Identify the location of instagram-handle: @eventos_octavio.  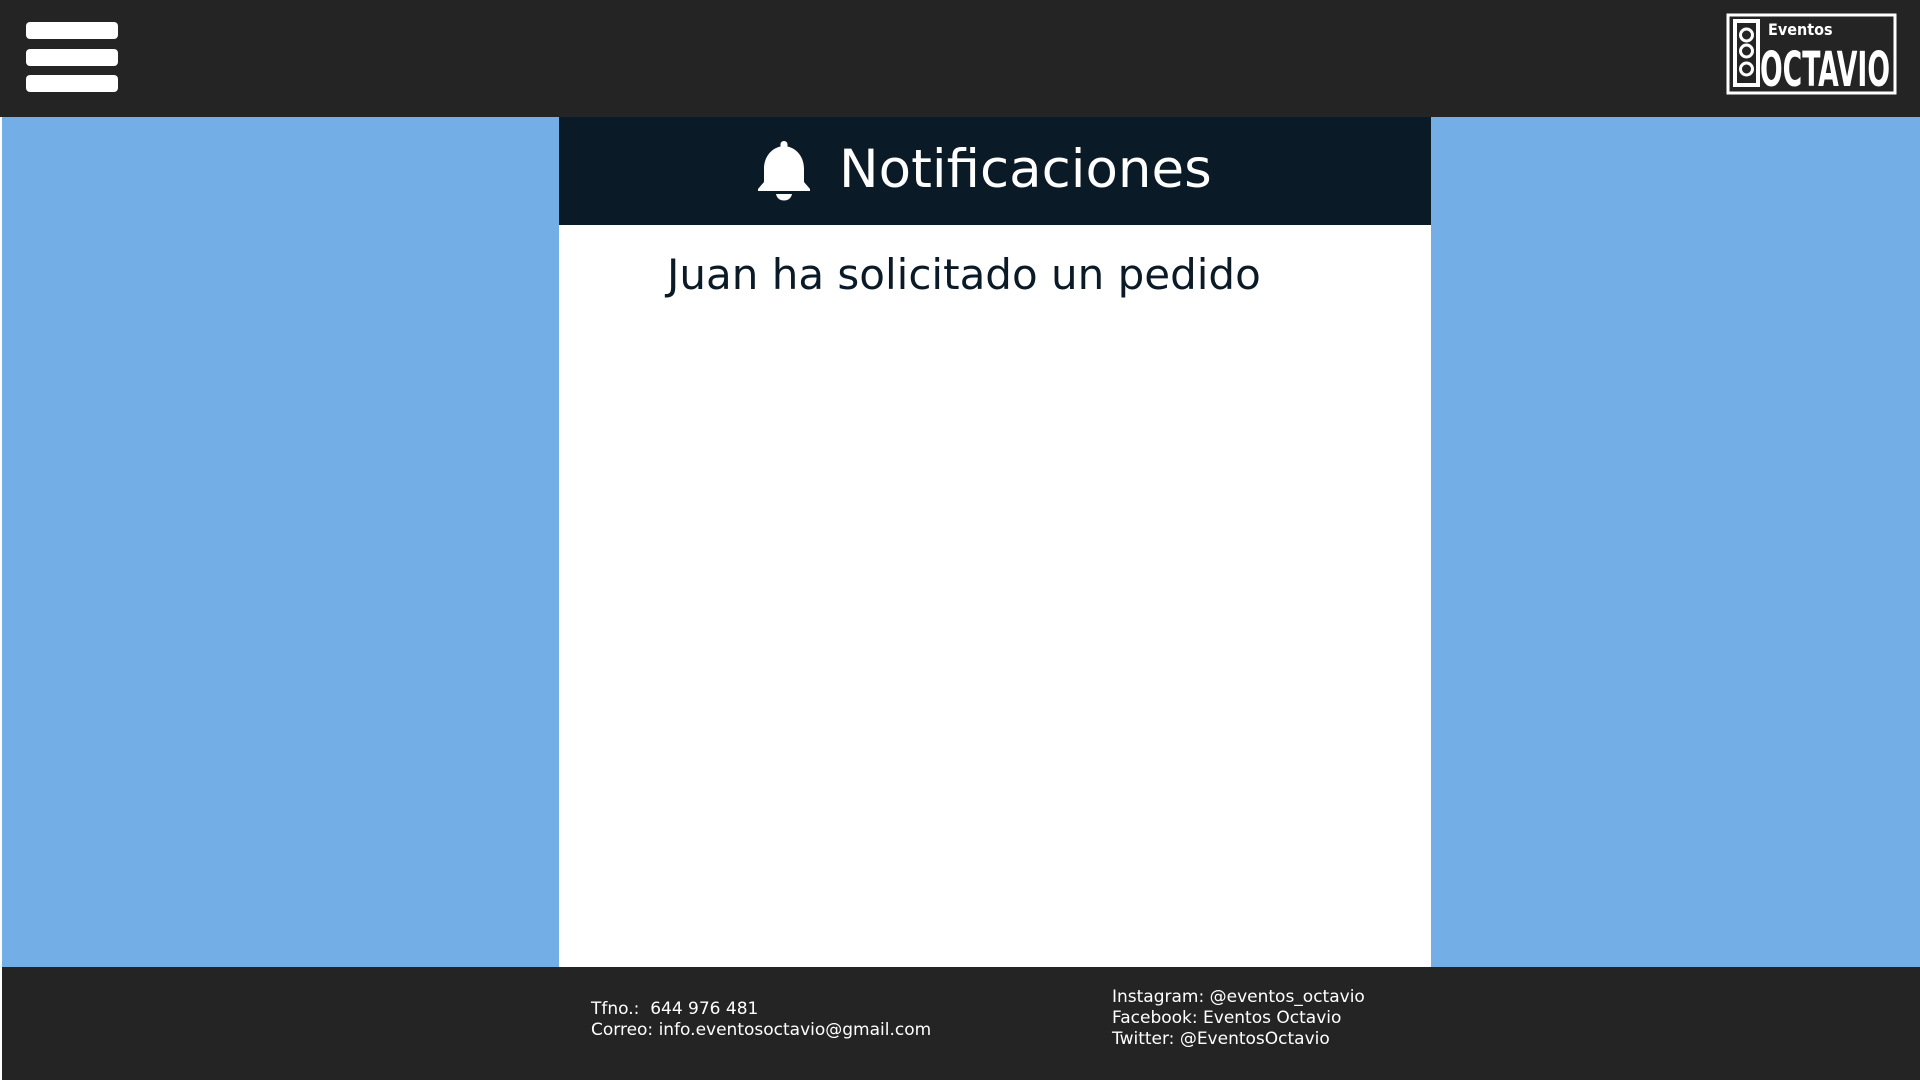
(1287, 997).